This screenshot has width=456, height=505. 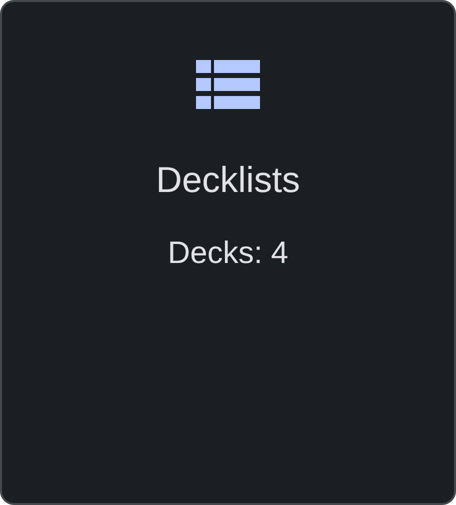 I want to click on list-icon, so click(x=228, y=85).